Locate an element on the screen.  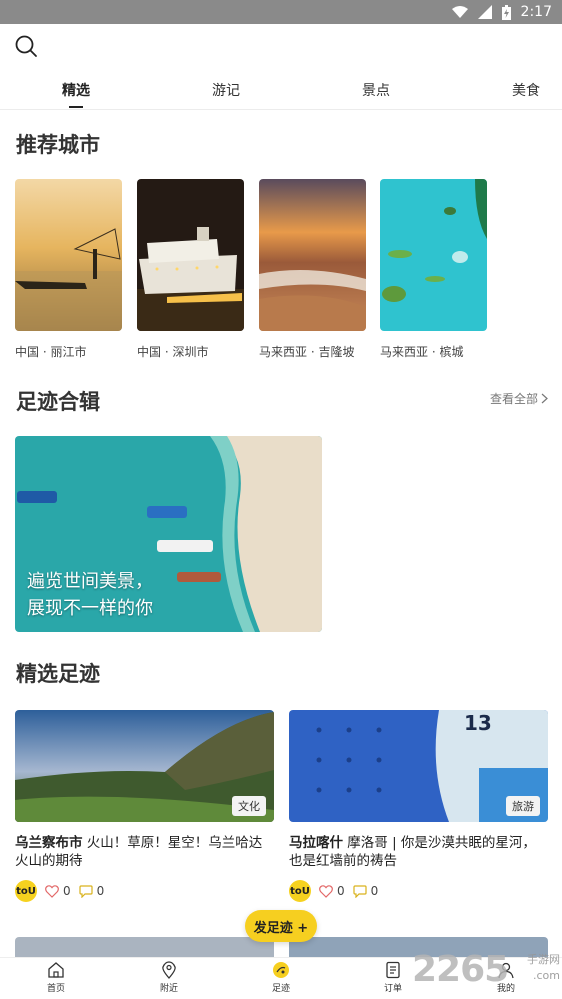
city-label: 中国 · 丽江市 is located at coordinates (51, 352).